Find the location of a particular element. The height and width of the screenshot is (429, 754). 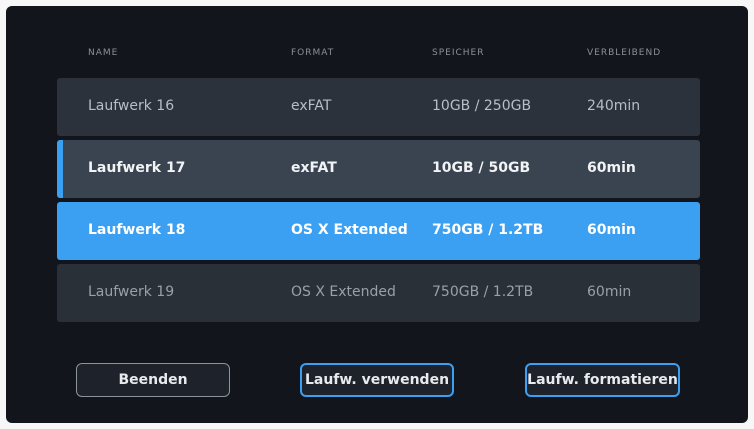

table-header: NAME FORMAT SPEICHER VERBLEIBEND is located at coordinates (377, 57).